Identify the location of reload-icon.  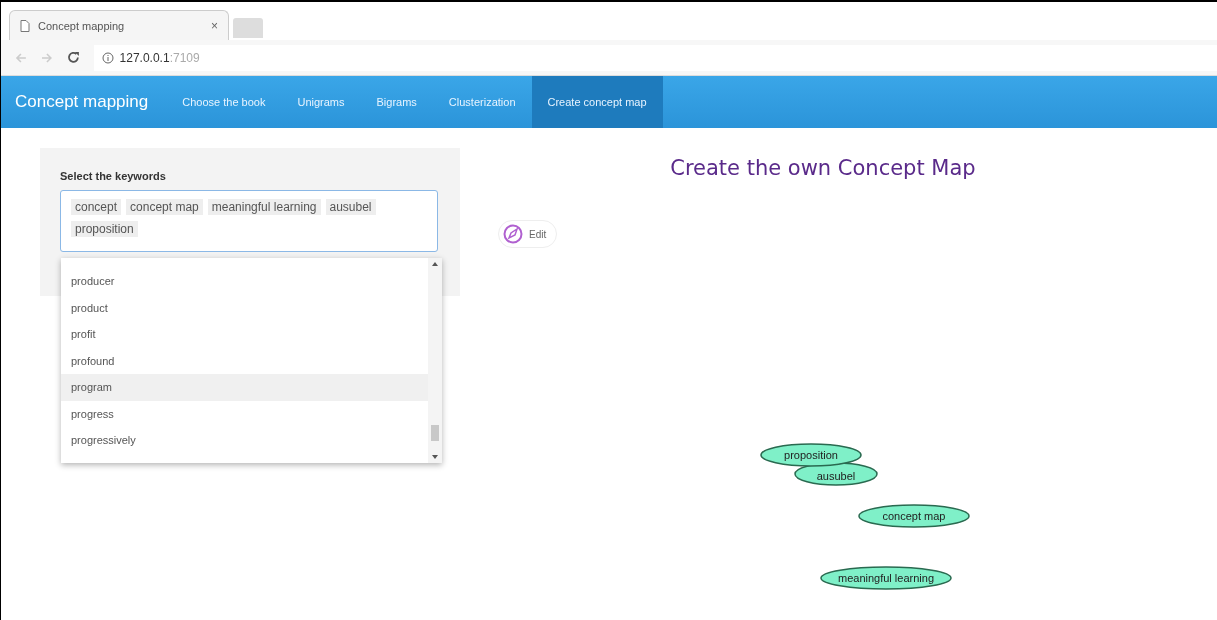
(73, 57).